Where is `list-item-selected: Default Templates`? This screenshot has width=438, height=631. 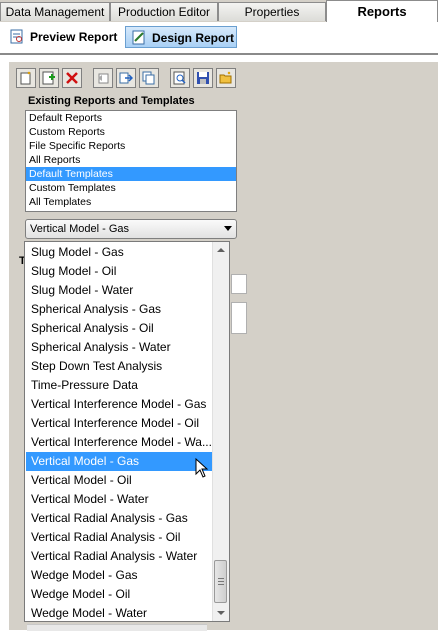 list-item-selected: Default Templates is located at coordinates (131, 174).